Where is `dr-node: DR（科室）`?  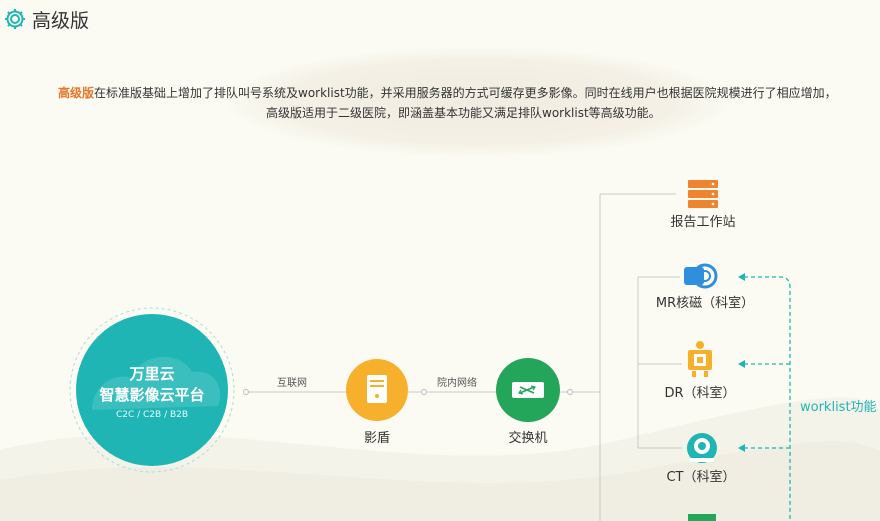
dr-node: DR（科室） is located at coordinates (700, 371).